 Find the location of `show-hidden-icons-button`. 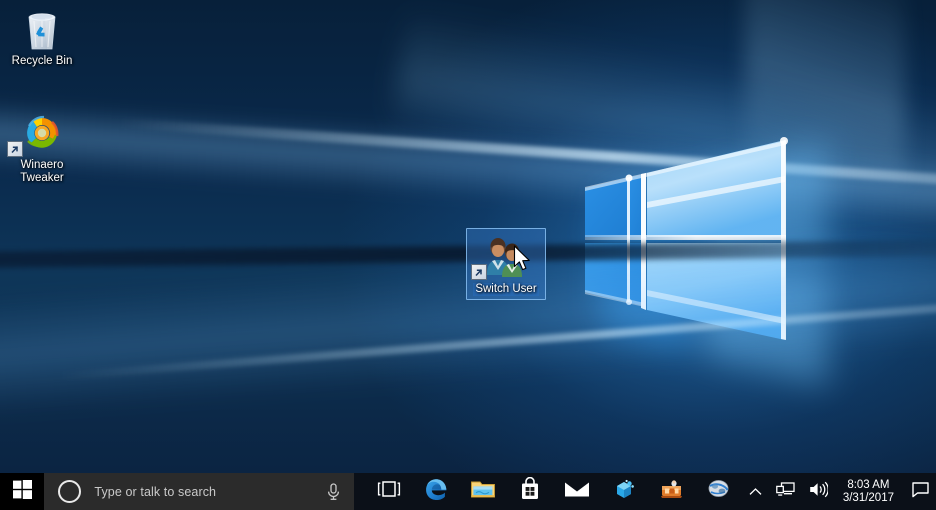

show-hidden-icons-button is located at coordinates (755, 491).